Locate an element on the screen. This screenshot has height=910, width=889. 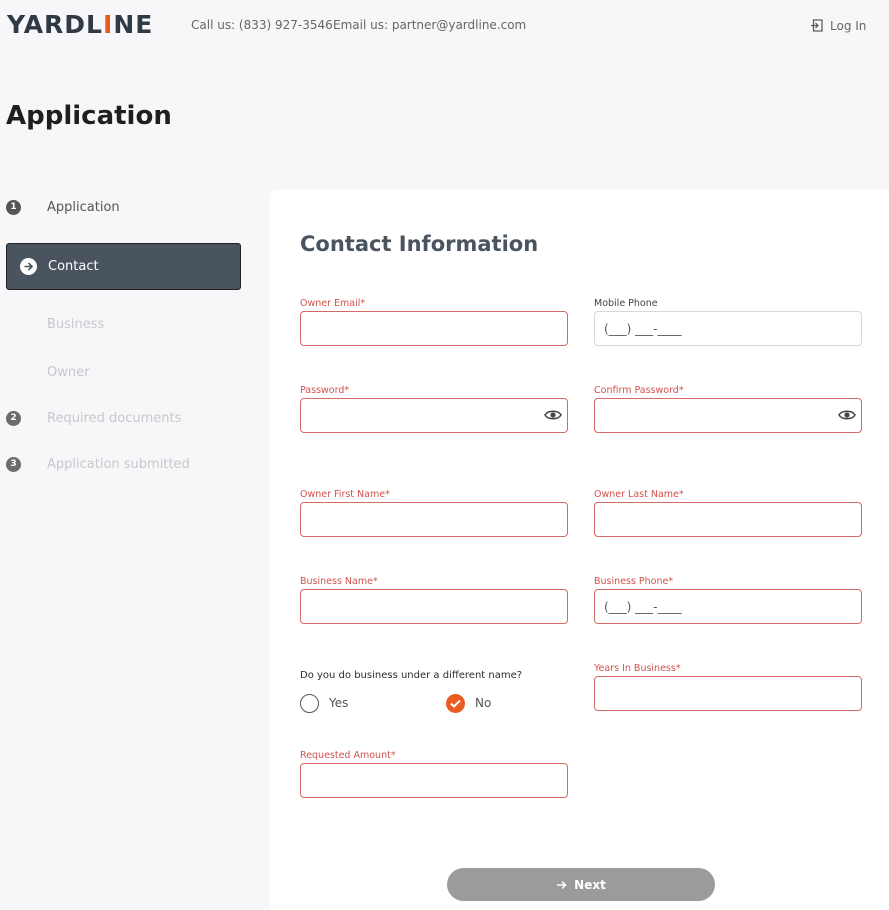
substep-business: Business is located at coordinates (75, 325).